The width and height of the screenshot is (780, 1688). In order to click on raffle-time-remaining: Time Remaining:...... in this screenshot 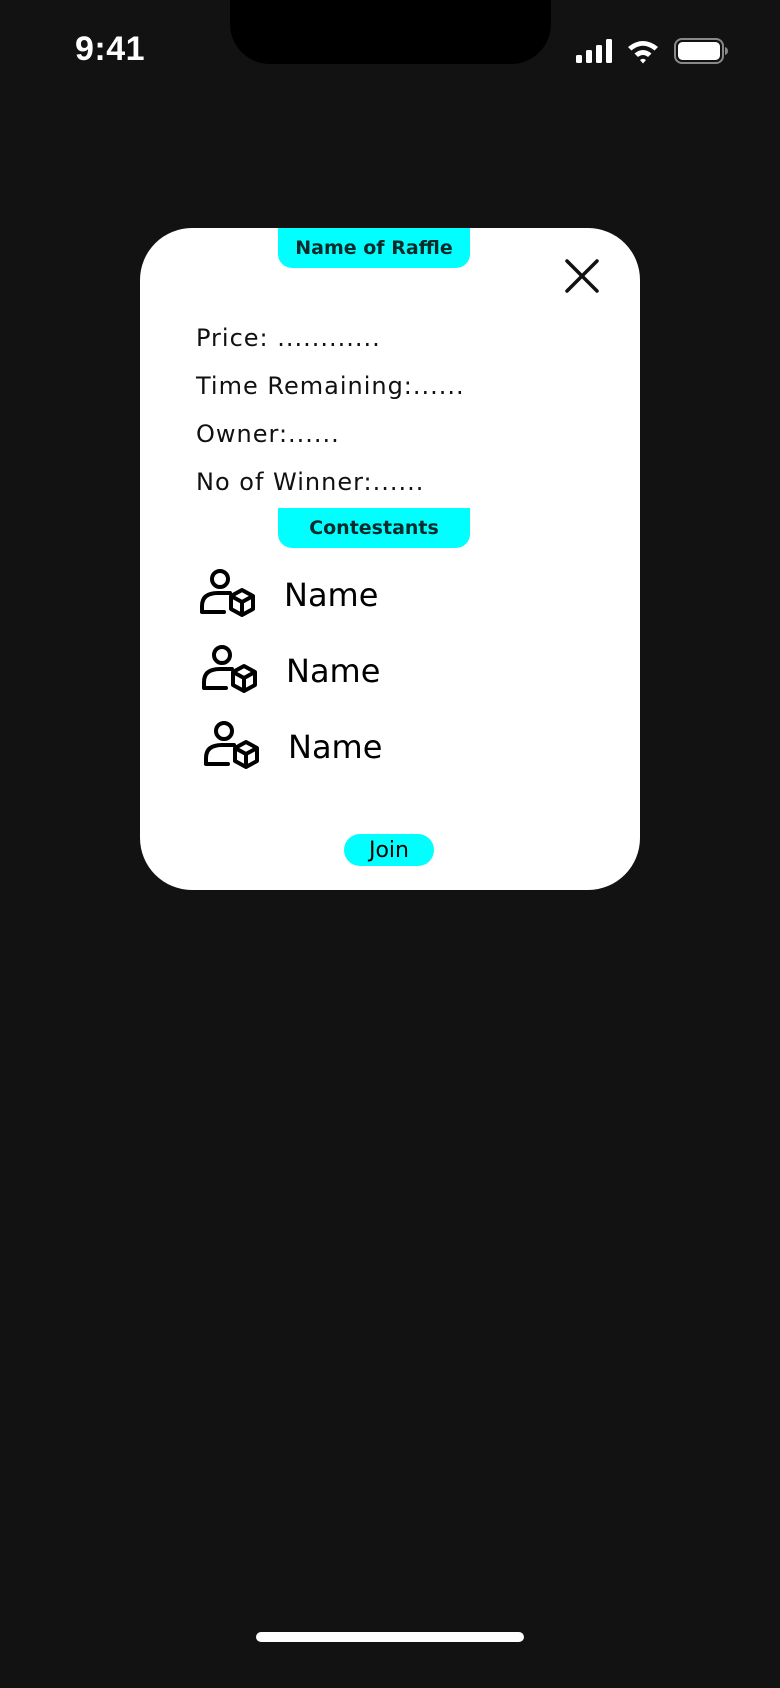, I will do `click(330, 386)`.